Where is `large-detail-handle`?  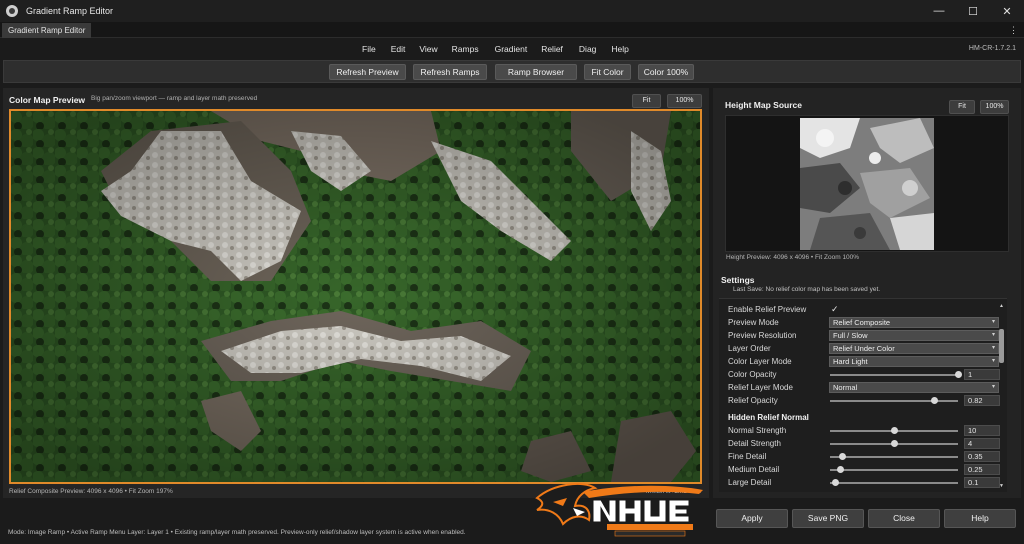
large-detail-handle is located at coordinates (835, 482).